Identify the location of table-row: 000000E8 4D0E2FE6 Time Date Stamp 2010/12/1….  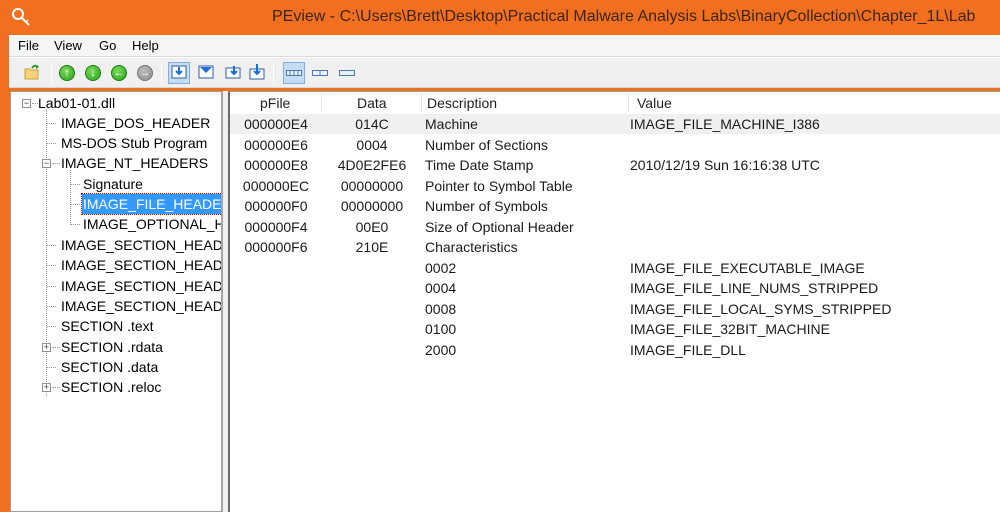
(615, 165).